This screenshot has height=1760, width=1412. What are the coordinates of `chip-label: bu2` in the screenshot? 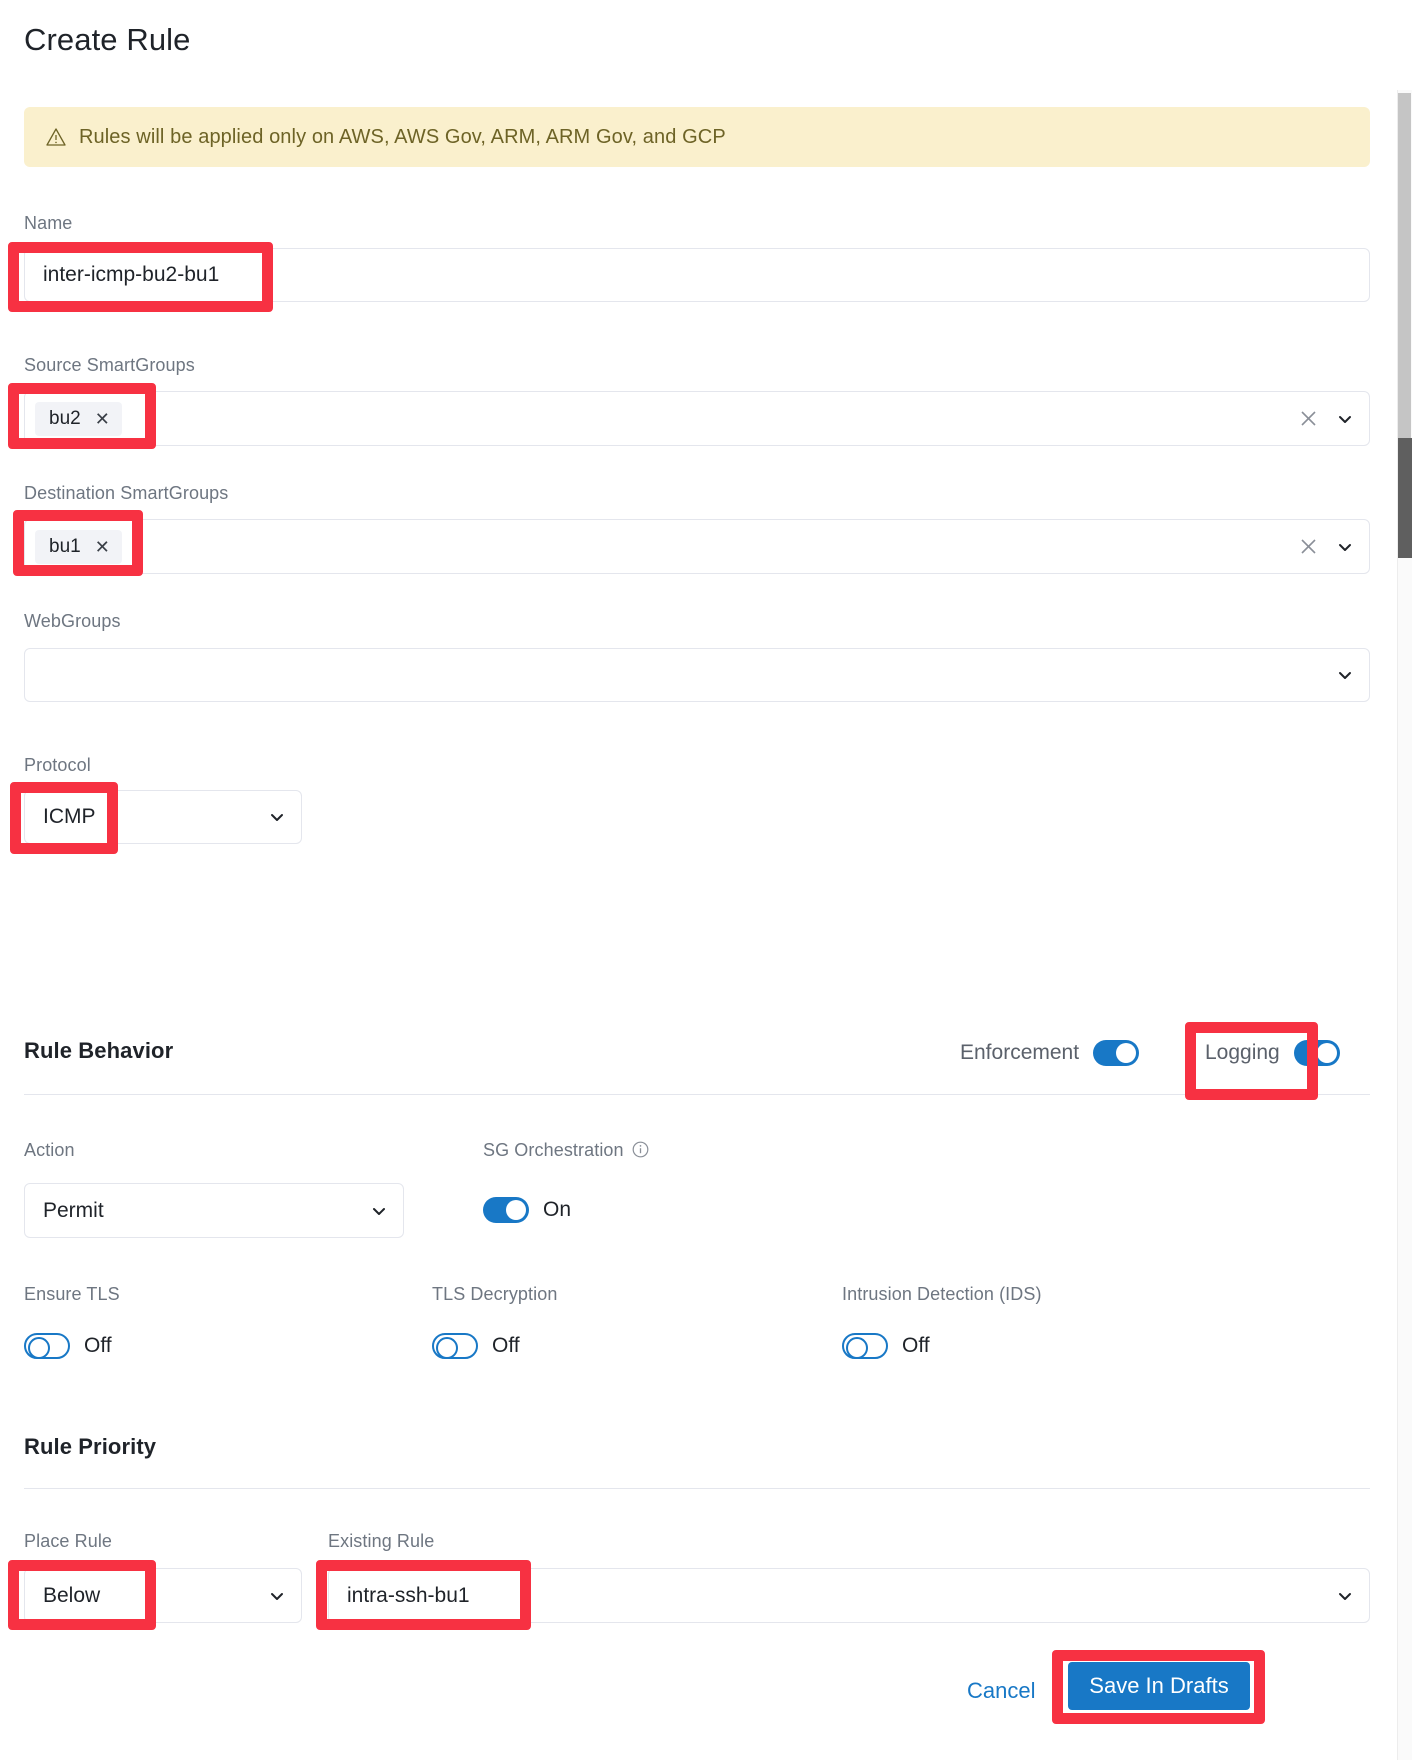 It's located at (65, 418).